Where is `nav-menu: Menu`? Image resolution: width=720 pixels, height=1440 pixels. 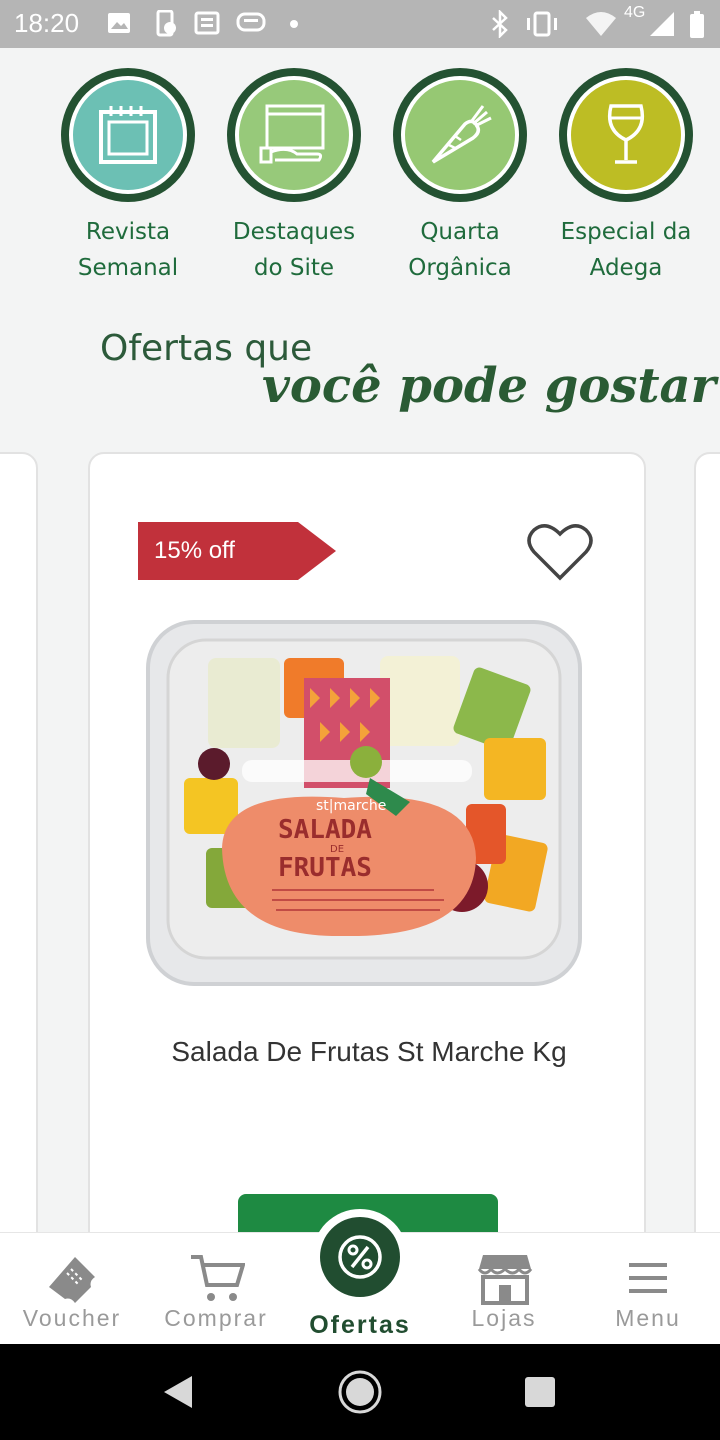 nav-menu: Menu is located at coordinates (648, 1289).